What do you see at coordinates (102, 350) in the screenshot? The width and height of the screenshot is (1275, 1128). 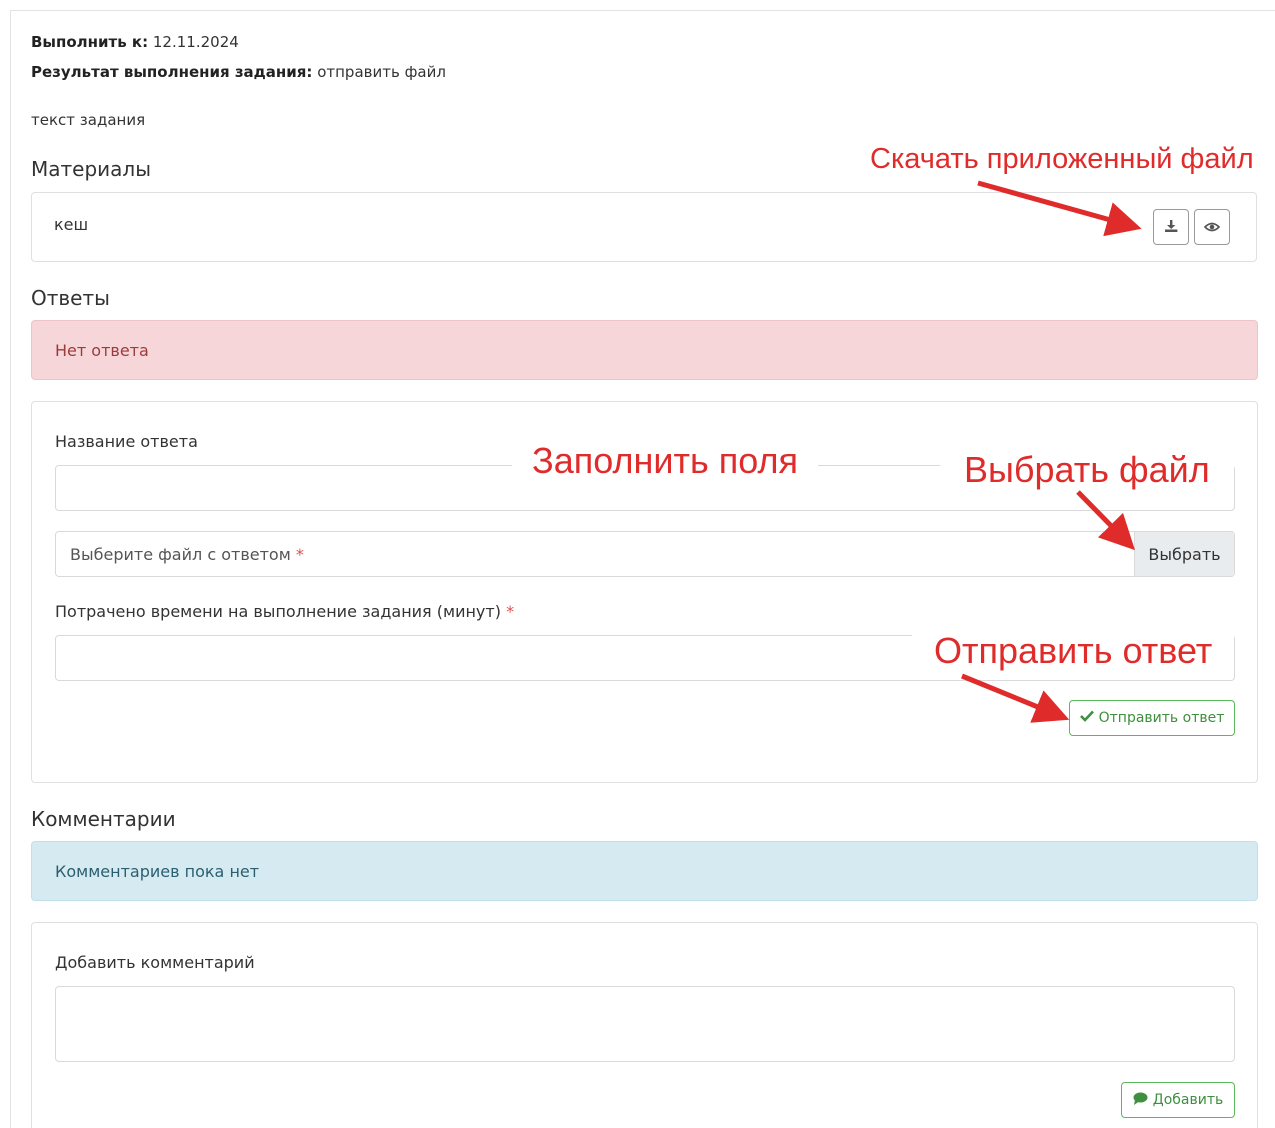 I see `no-answer-text: Нет ответа` at bounding box center [102, 350].